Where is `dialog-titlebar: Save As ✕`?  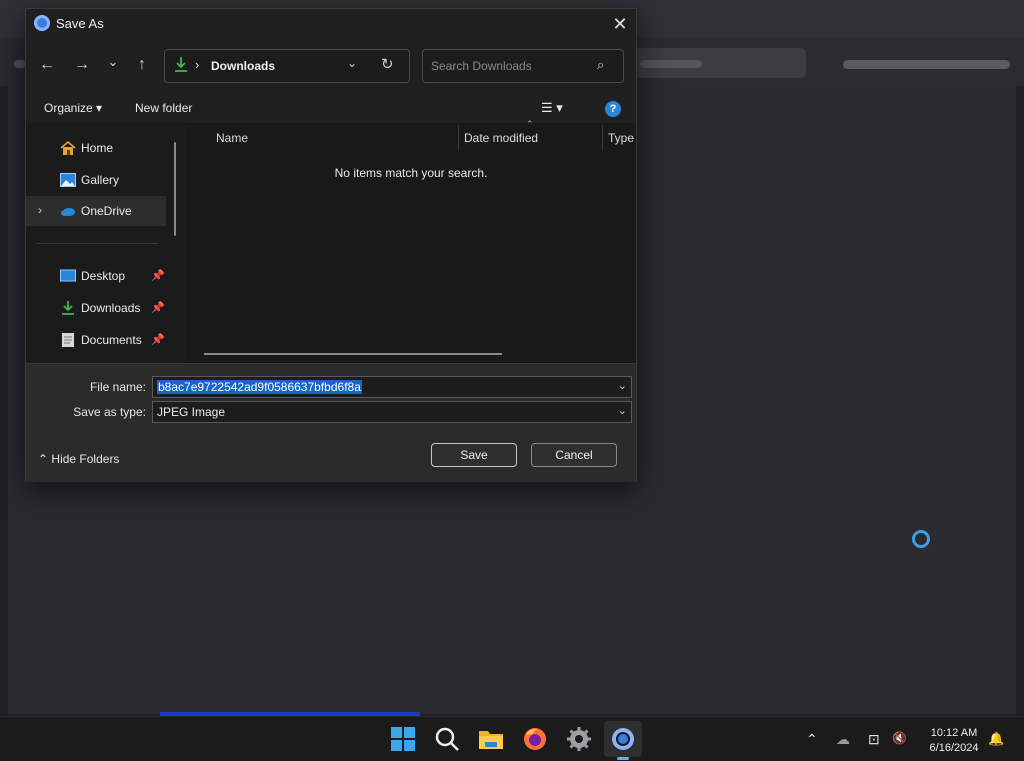 dialog-titlebar: Save As ✕ is located at coordinates (331, 24).